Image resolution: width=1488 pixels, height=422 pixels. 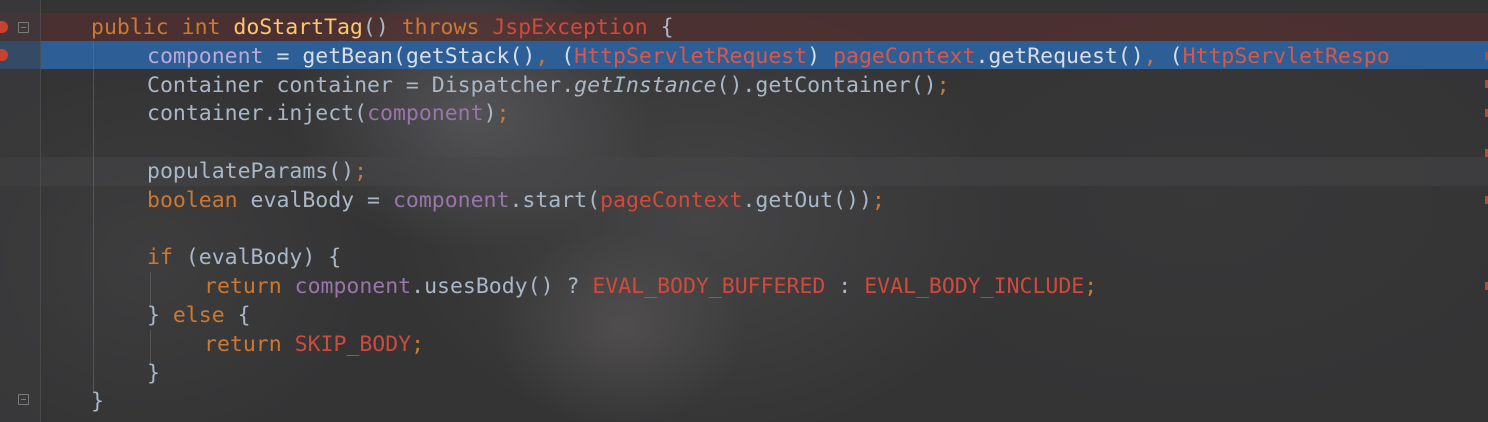 What do you see at coordinates (691, 56) in the screenshot?
I see `code-token: HttpServletRequest` at bounding box center [691, 56].